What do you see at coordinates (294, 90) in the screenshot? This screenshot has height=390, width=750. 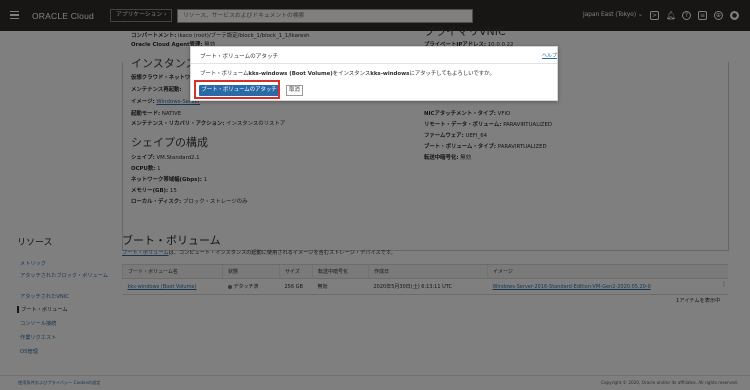 I see `cancel-button: 取消` at bounding box center [294, 90].